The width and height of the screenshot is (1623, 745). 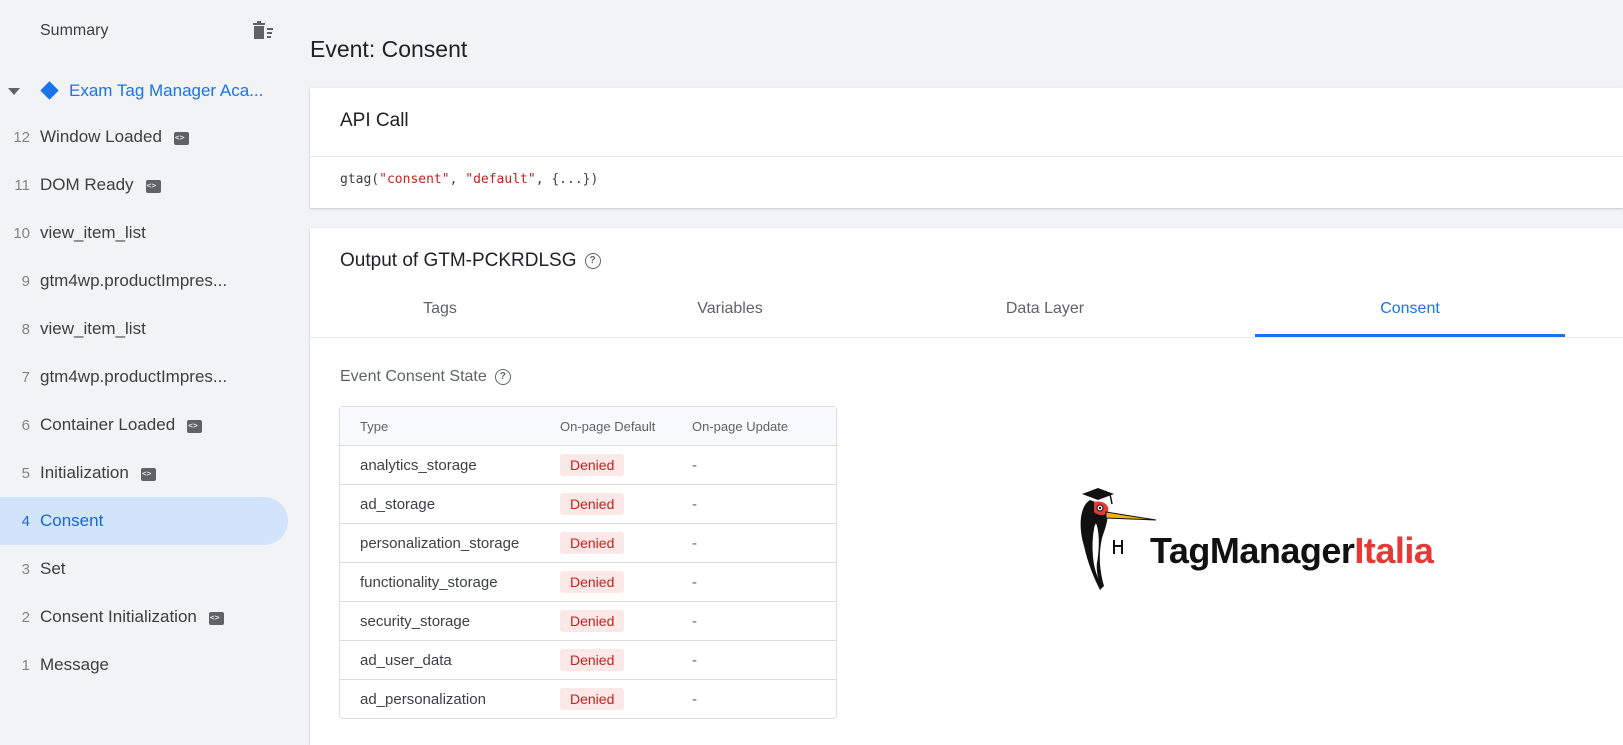 What do you see at coordinates (14, 91) in the screenshot?
I see `caret-down-icon` at bounding box center [14, 91].